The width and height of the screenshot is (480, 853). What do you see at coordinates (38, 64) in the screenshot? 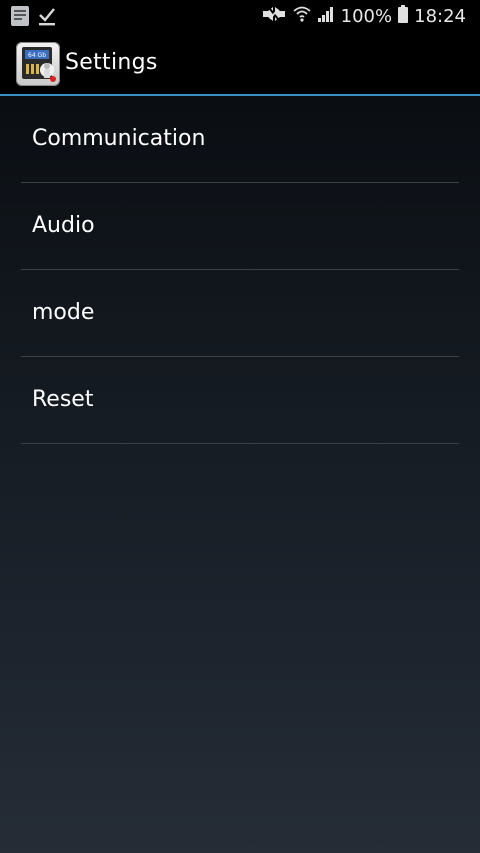
I see `app-icon: 64 Gb` at bounding box center [38, 64].